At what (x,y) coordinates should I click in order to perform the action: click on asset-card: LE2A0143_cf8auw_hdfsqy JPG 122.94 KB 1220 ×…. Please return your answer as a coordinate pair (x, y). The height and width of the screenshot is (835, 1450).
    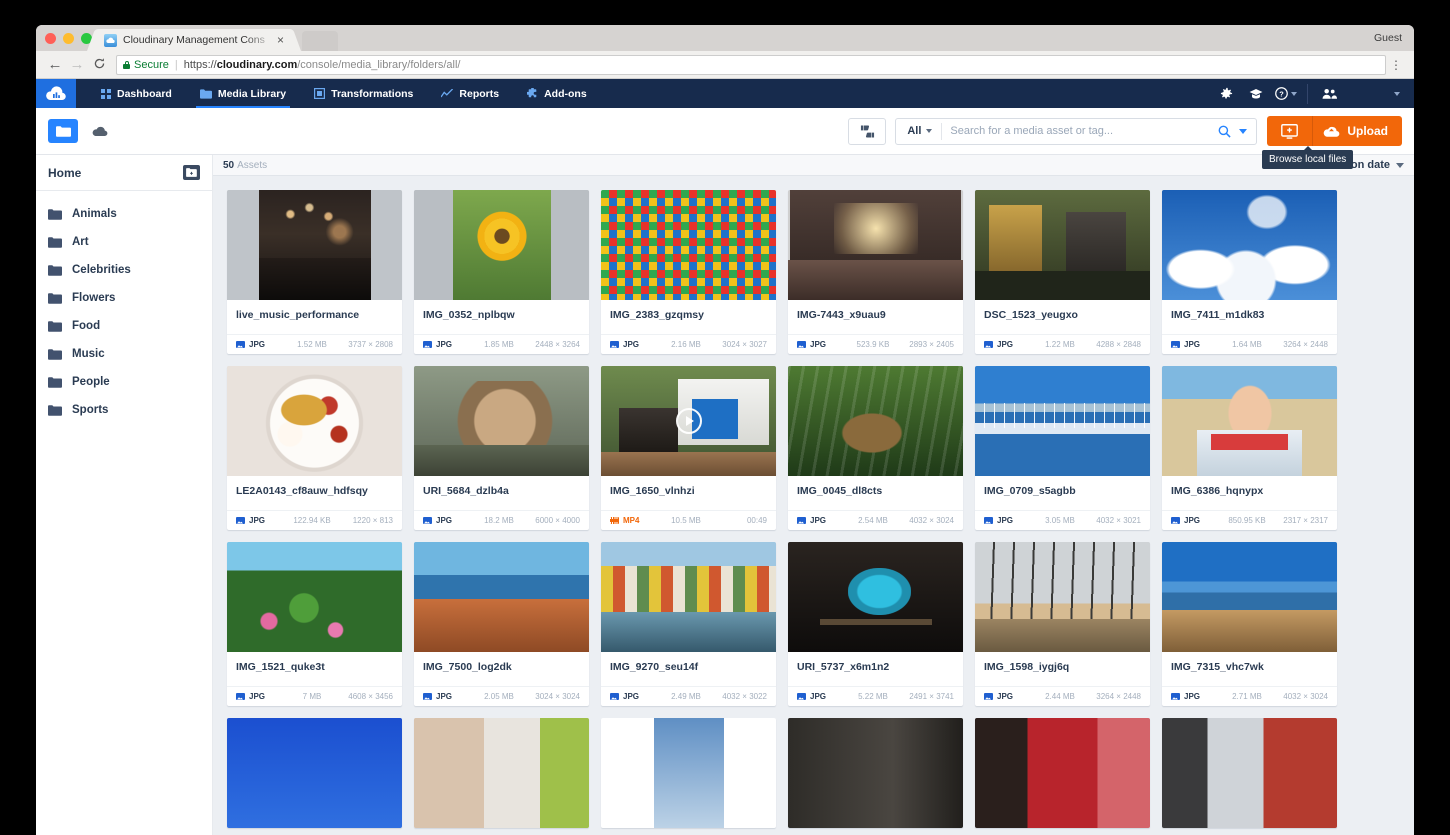
    Looking at the image, I should click on (314, 448).